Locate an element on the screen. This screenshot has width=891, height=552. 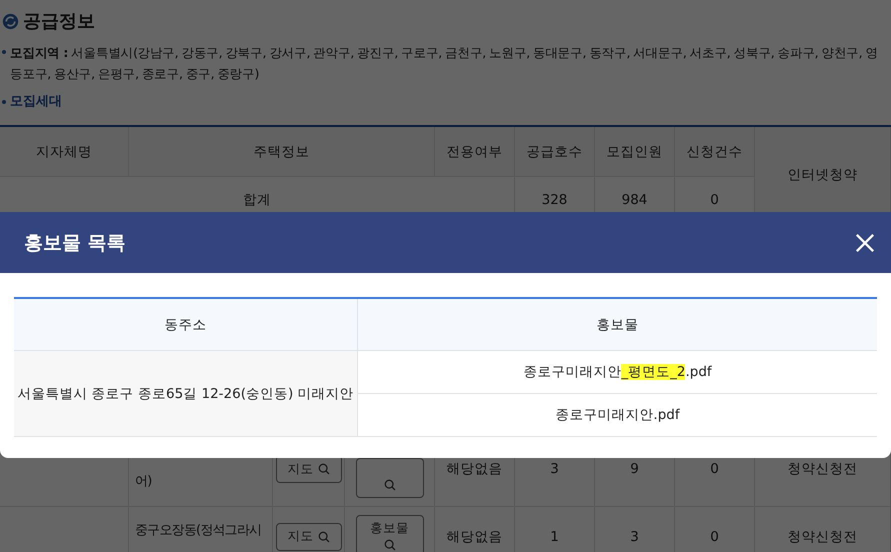
file-link: 종로구미래지안.pdf is located at coordinates (617, 415).